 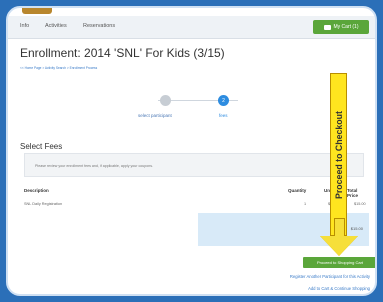 I want to click on callout-text: Proceed to Checkout, so click(x=338, y=154).